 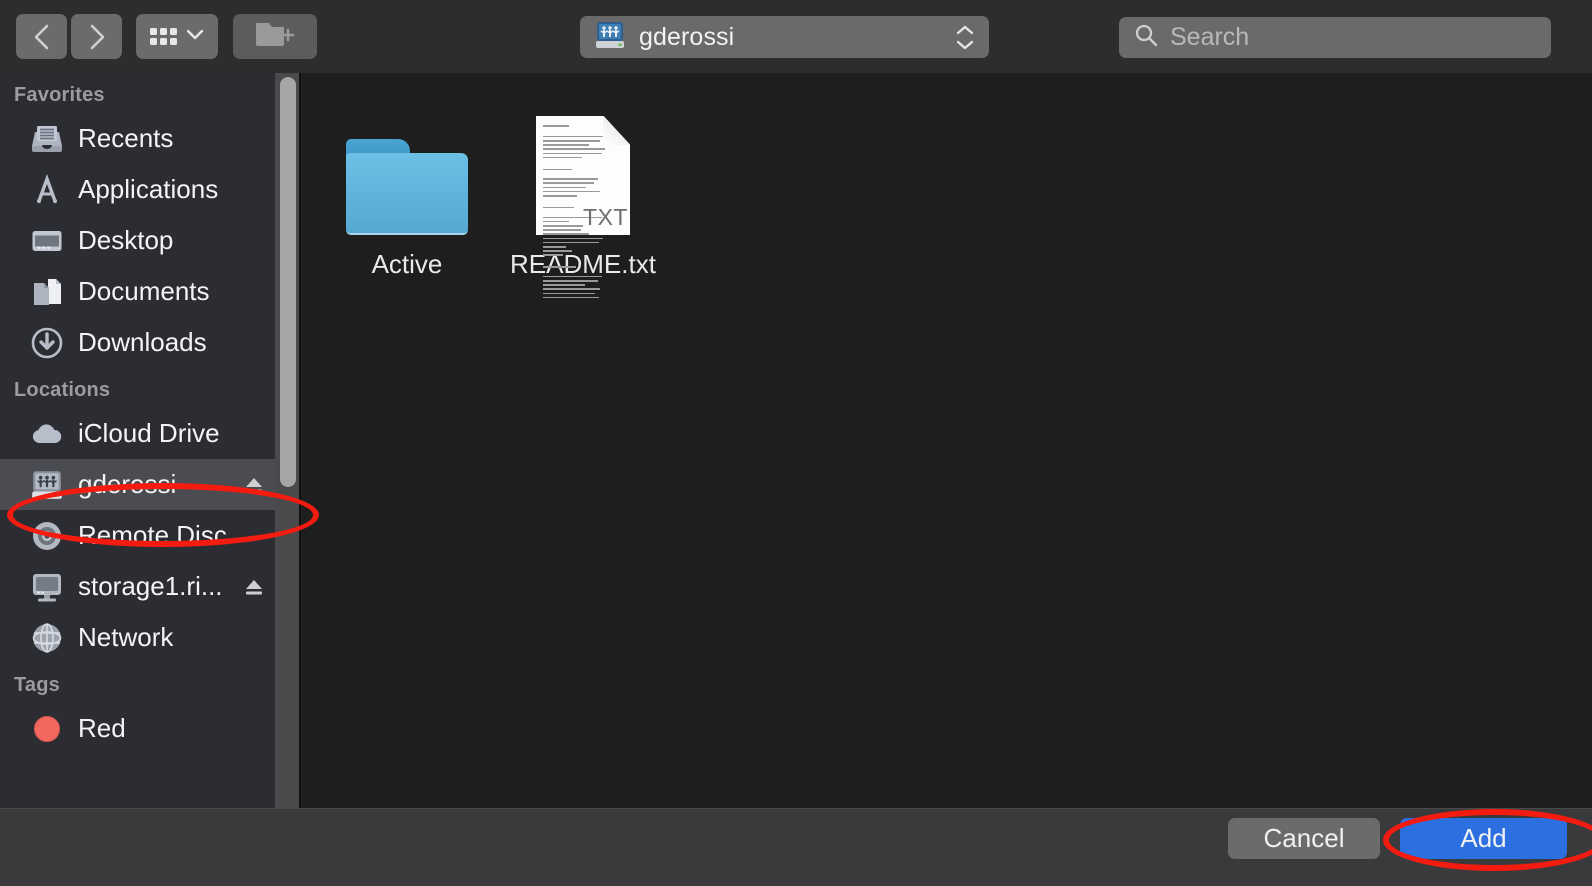 What do you see at coordinates (1304, 838) in the screenshot?
I see `cancel-button: Cancel` at bounding box center [1304, 838].